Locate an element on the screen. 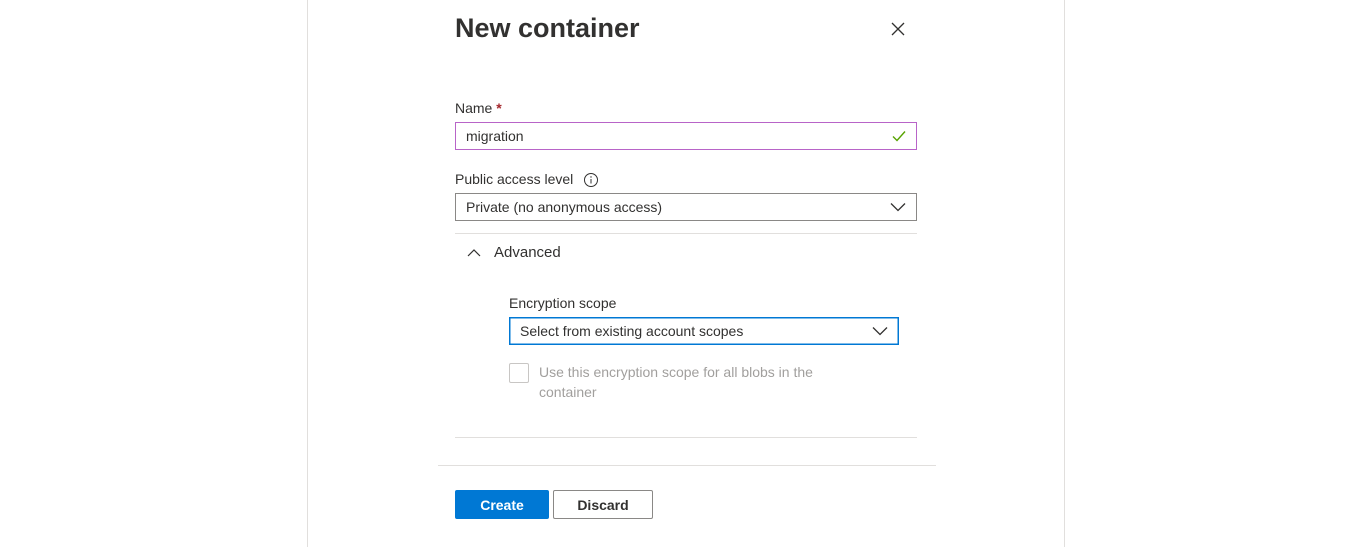  public-access-label: Public access level is located at coordinates (514, 179).